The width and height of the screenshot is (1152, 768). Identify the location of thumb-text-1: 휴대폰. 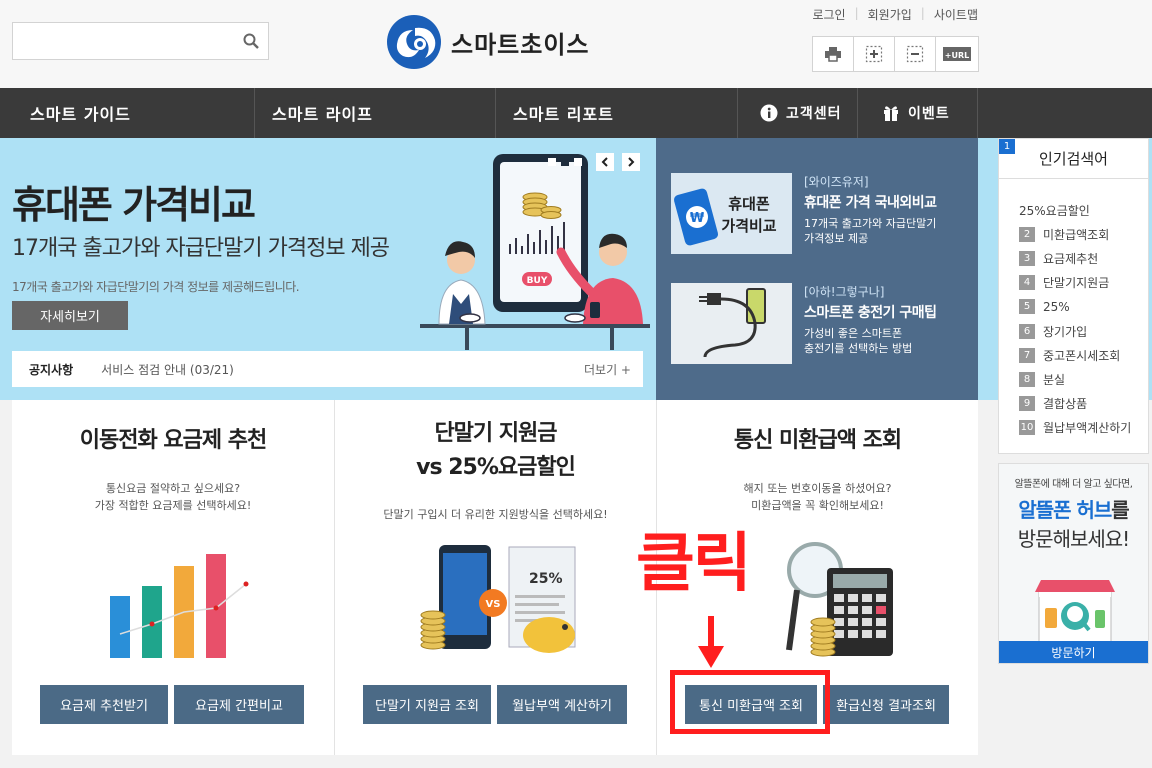
(749, 204).